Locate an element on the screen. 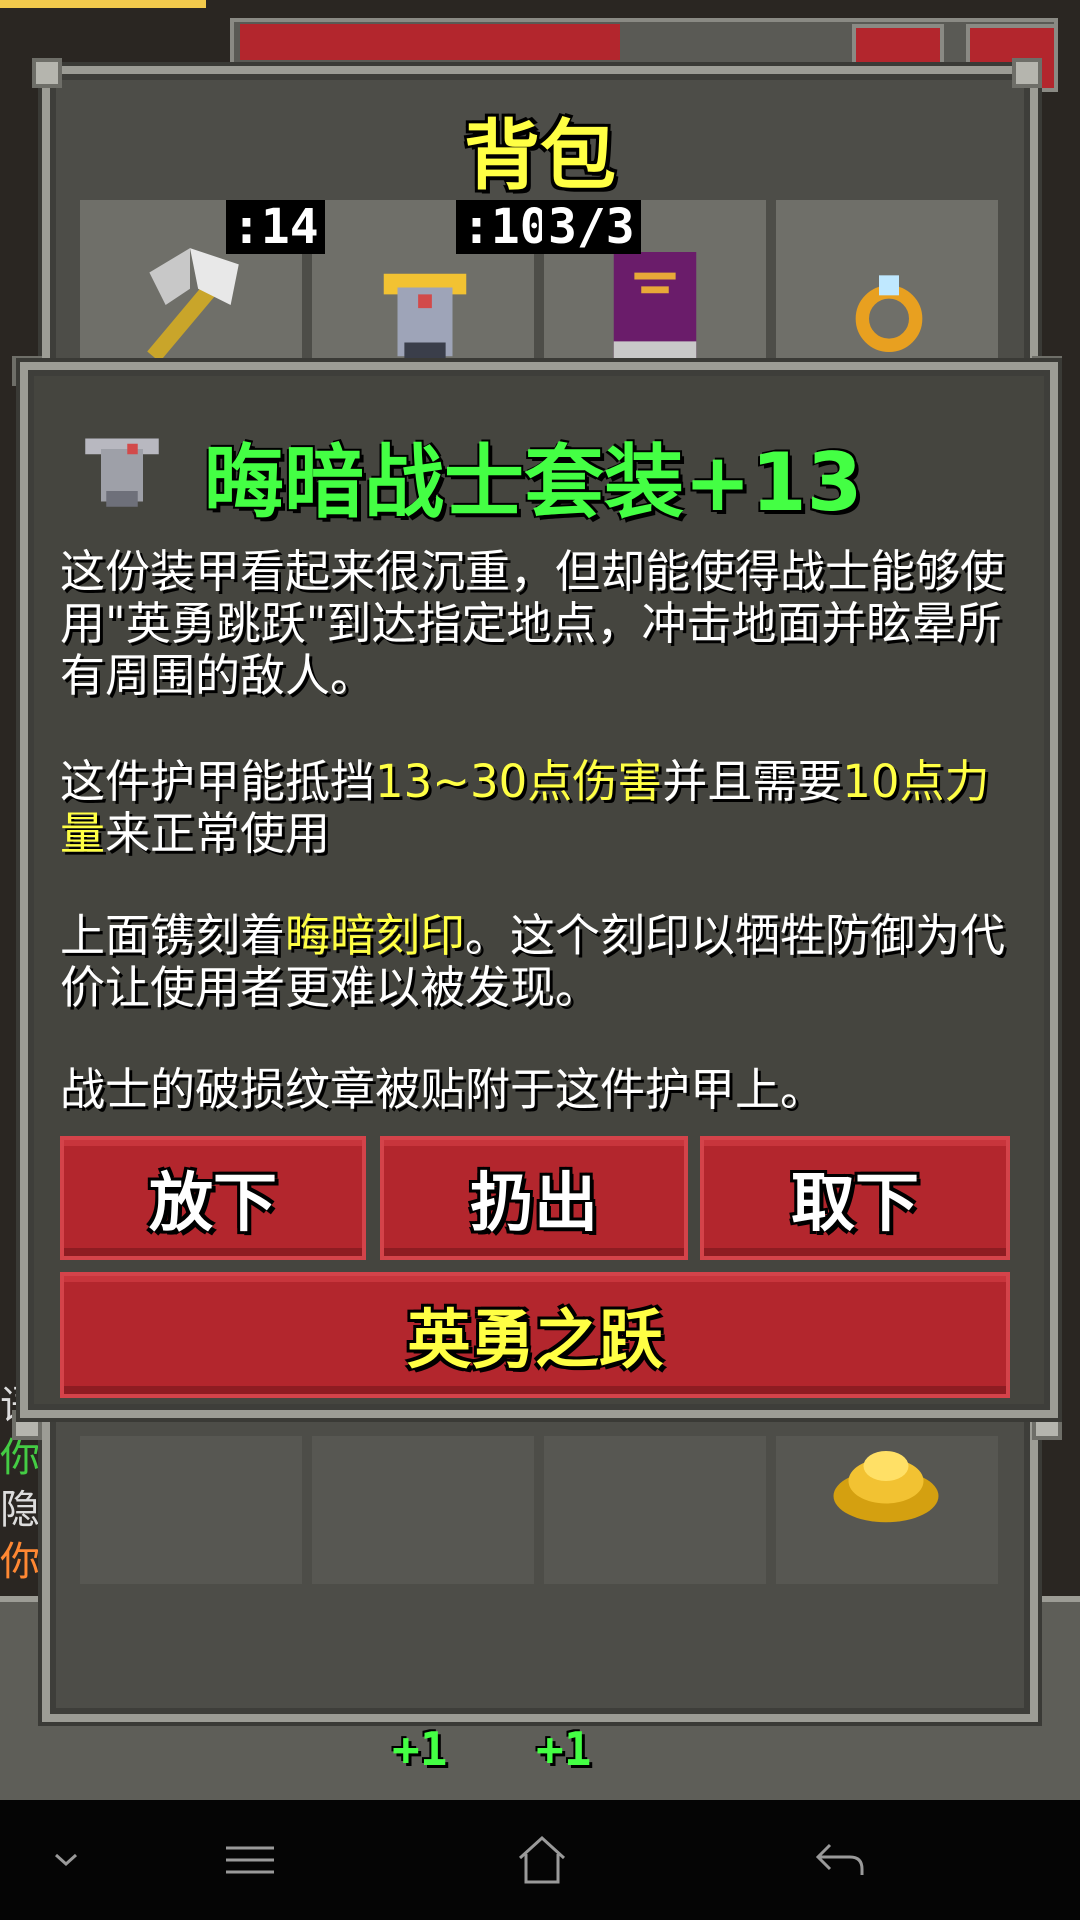 Image resolution: width=1080 pixels, height=1920 pixels. throw-button: 扔出 is located at coordinates (534, 1198).